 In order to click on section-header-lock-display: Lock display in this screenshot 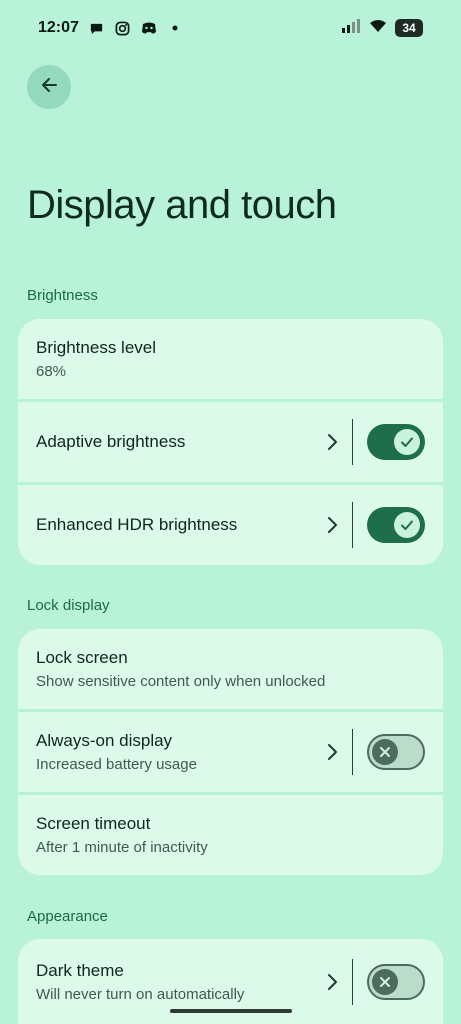, I will do `click(68, 605)`.